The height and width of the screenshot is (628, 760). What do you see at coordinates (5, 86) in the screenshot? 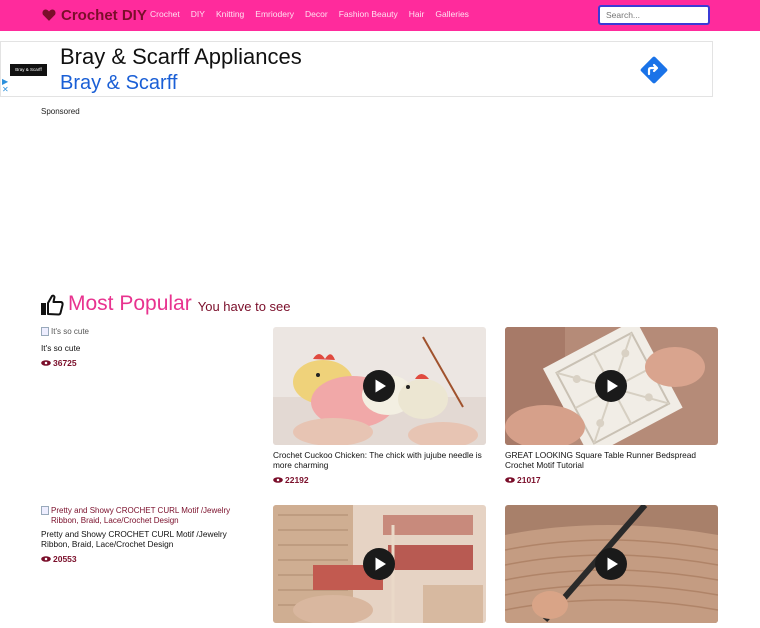
I see `ad-choices-icon: ▶ ✕` at bounding box center [5, 86].